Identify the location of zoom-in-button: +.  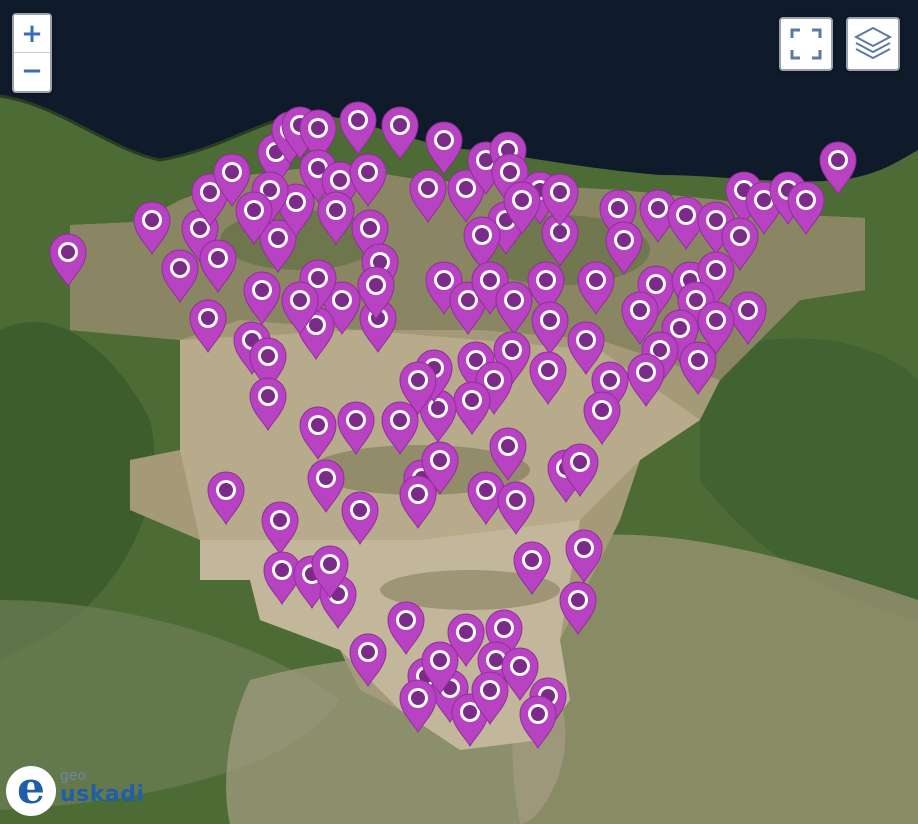
(32, 33).